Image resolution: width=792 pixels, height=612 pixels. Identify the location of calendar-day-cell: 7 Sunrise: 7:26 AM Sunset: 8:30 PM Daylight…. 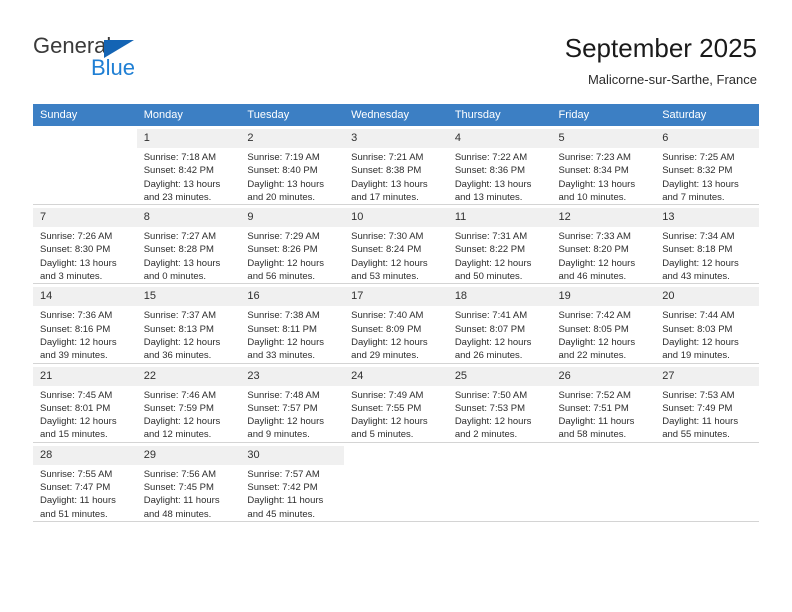
(85, 244).